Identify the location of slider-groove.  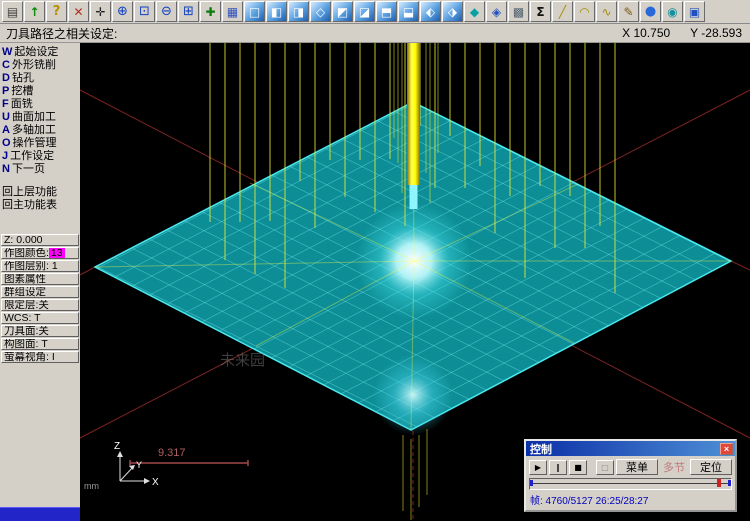
(630, 483).